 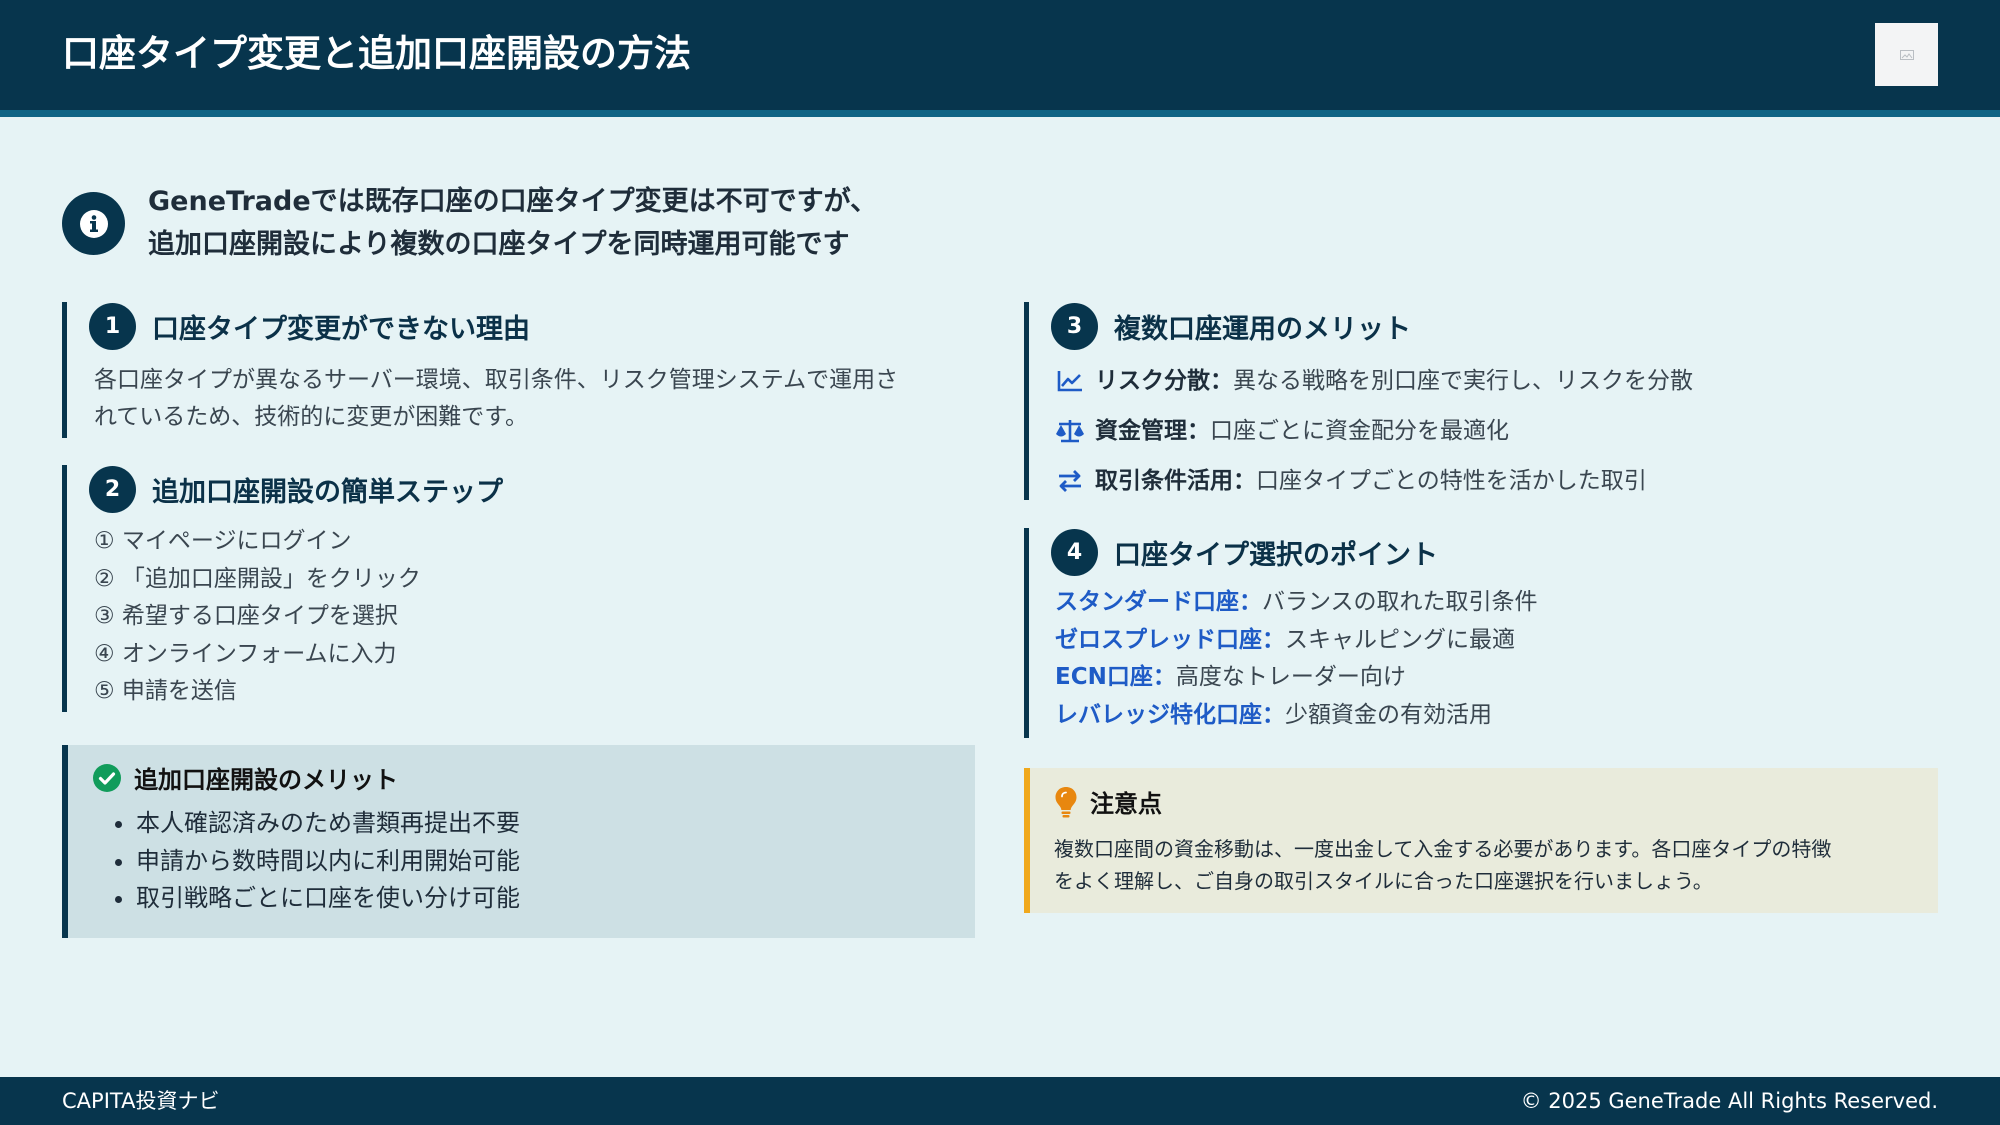 I want to click on broken-image-icon, so click(x=1906, y=54).